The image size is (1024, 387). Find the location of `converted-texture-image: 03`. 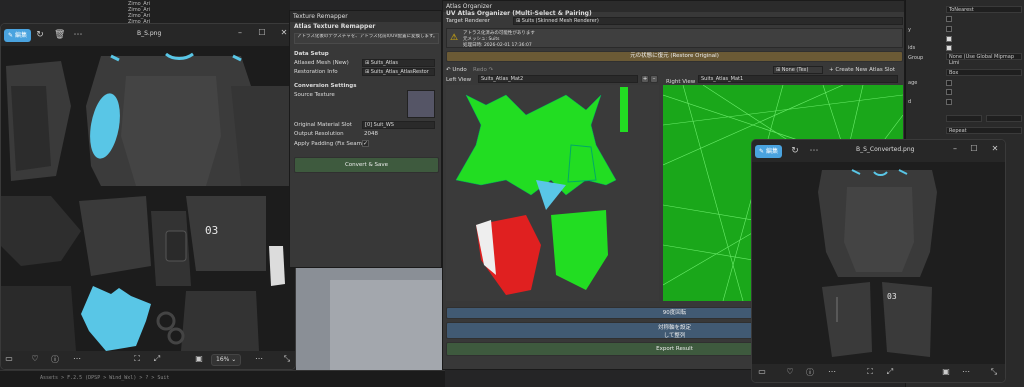

converted-texture-image: 03 is located at coordinates (878, 264).